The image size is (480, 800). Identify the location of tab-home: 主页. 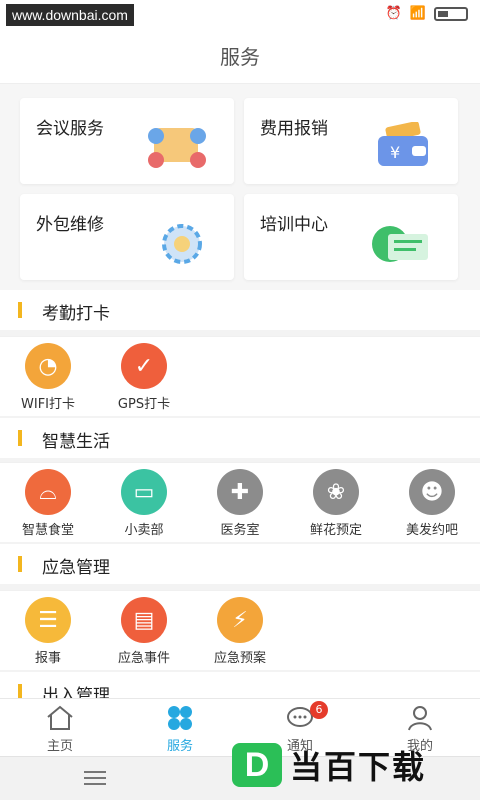
(60, 729).